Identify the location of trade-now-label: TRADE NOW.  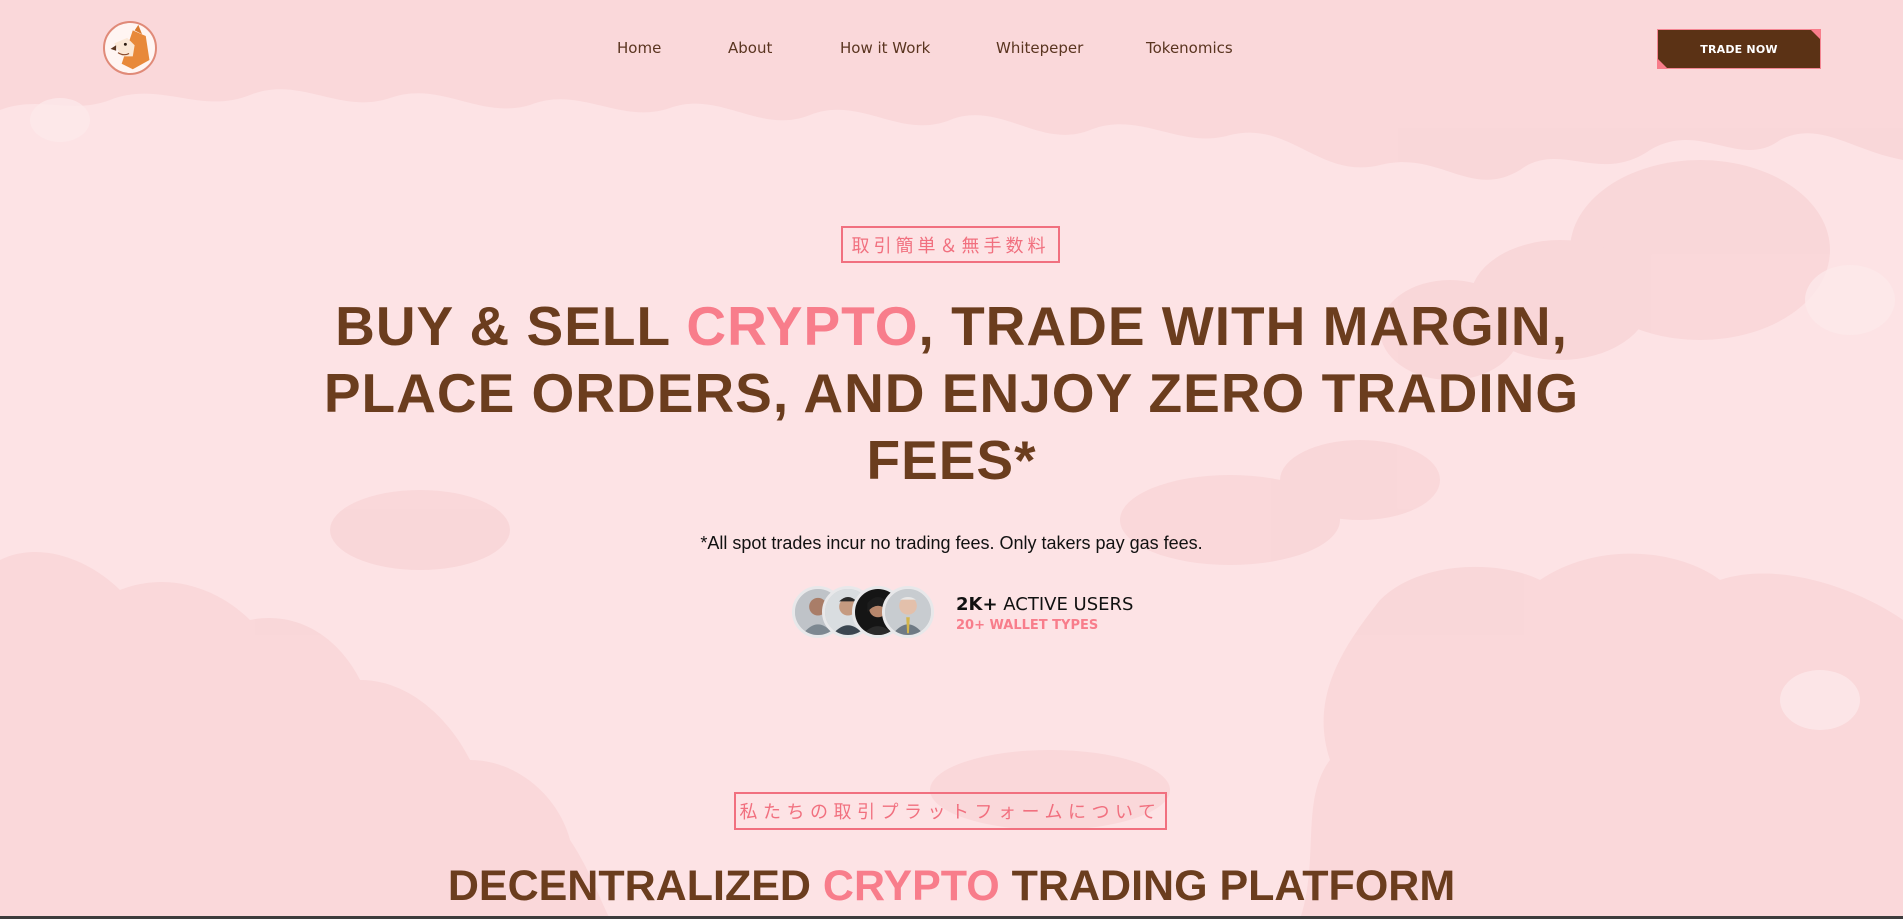
(1739, 49).